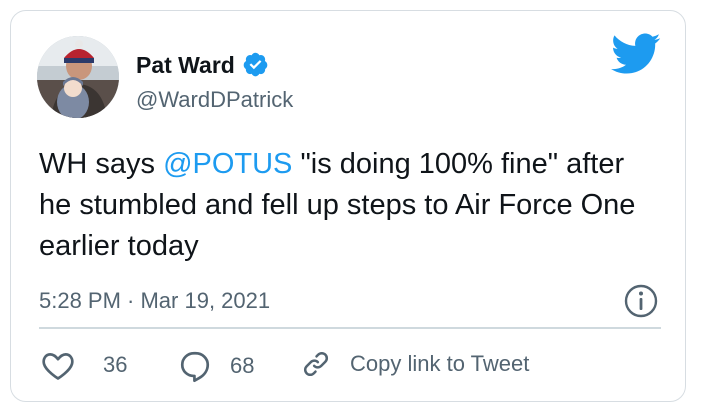 The width and height of the screenshot is (720, 408). I want to click on info-icon, so click(641, 301).